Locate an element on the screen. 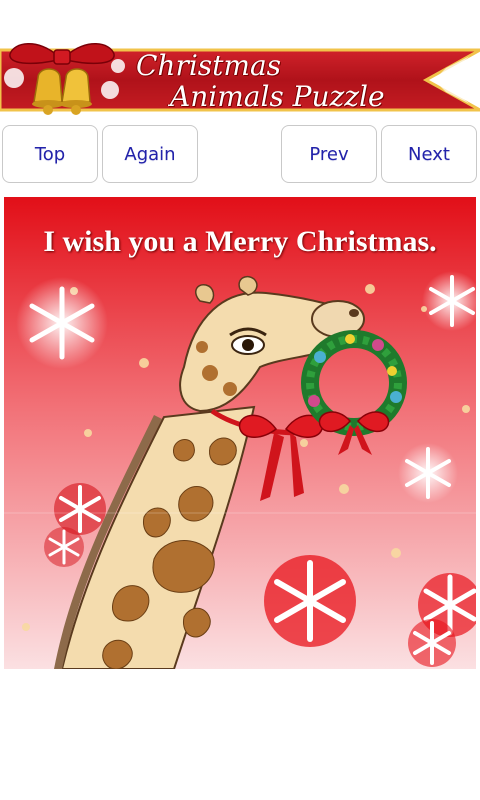  next-button: Next is located at coordinates (429, 154).